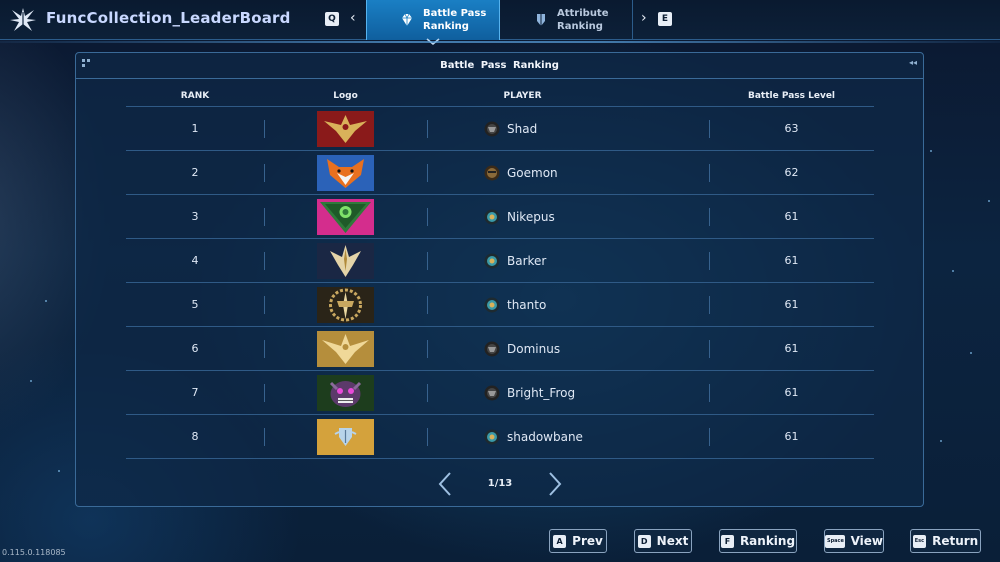  What do you see at coordinates (353, 18) in the screenshot?
I see `chevron-left-icon: ‹` at bounding box center [353, 18].